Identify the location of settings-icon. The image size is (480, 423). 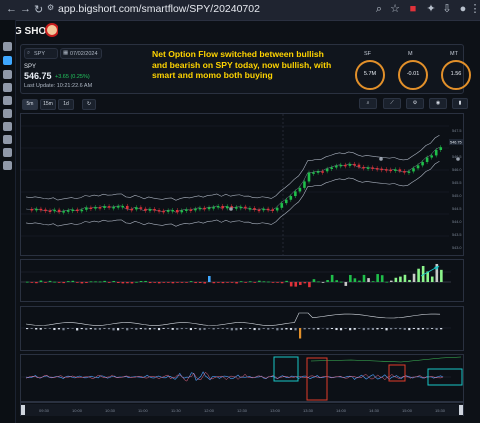
(7, 87).